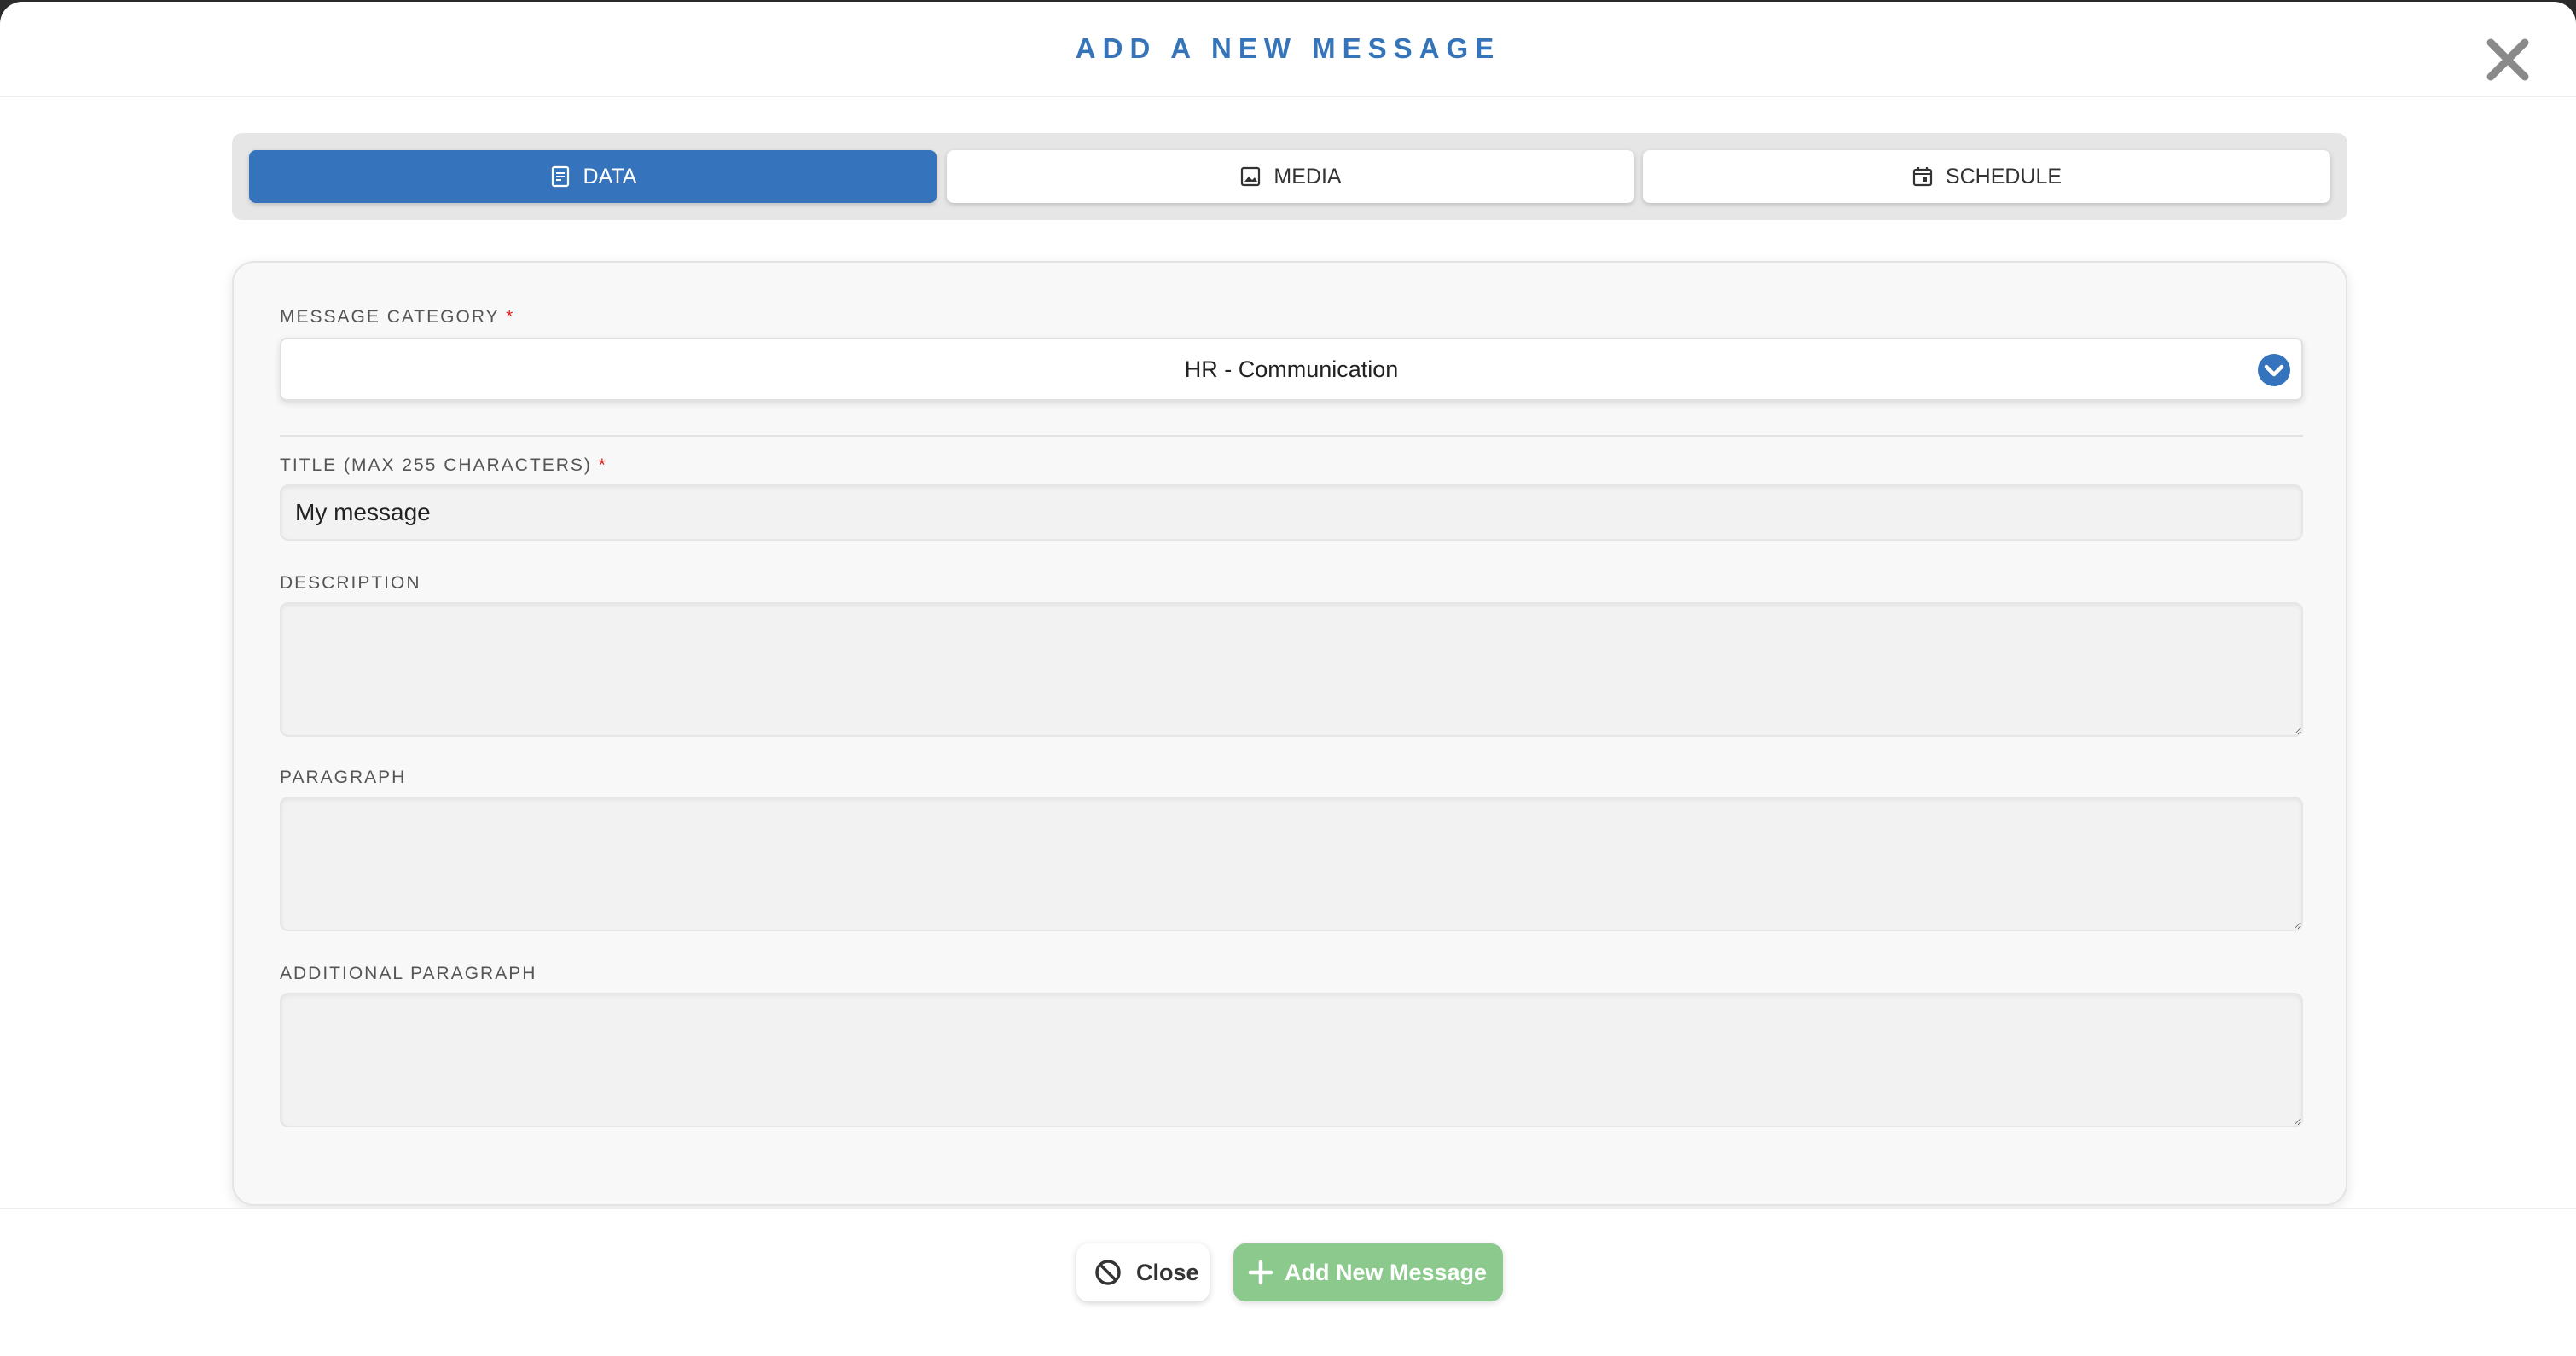  What do you see at coordinates (1108, 1272) in the screenshot?
I see `ban-icon` at bounding box center [1108, 1272].